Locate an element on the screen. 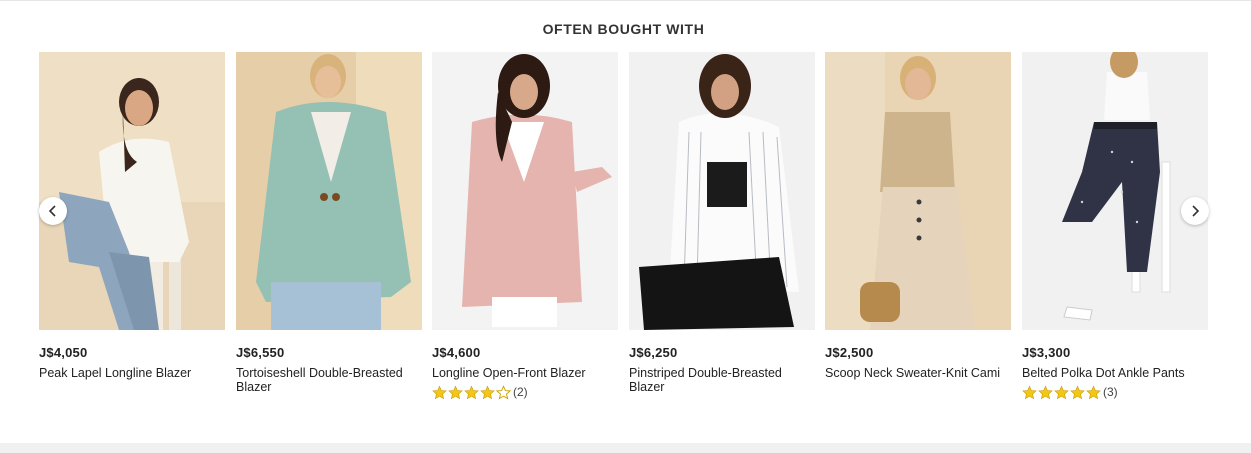  product-rating: (2) is located at coordinates (480, 392).